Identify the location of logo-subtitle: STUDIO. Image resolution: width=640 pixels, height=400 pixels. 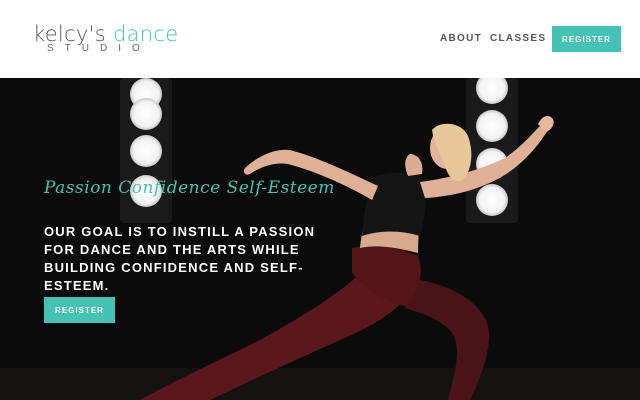
(99, 48).